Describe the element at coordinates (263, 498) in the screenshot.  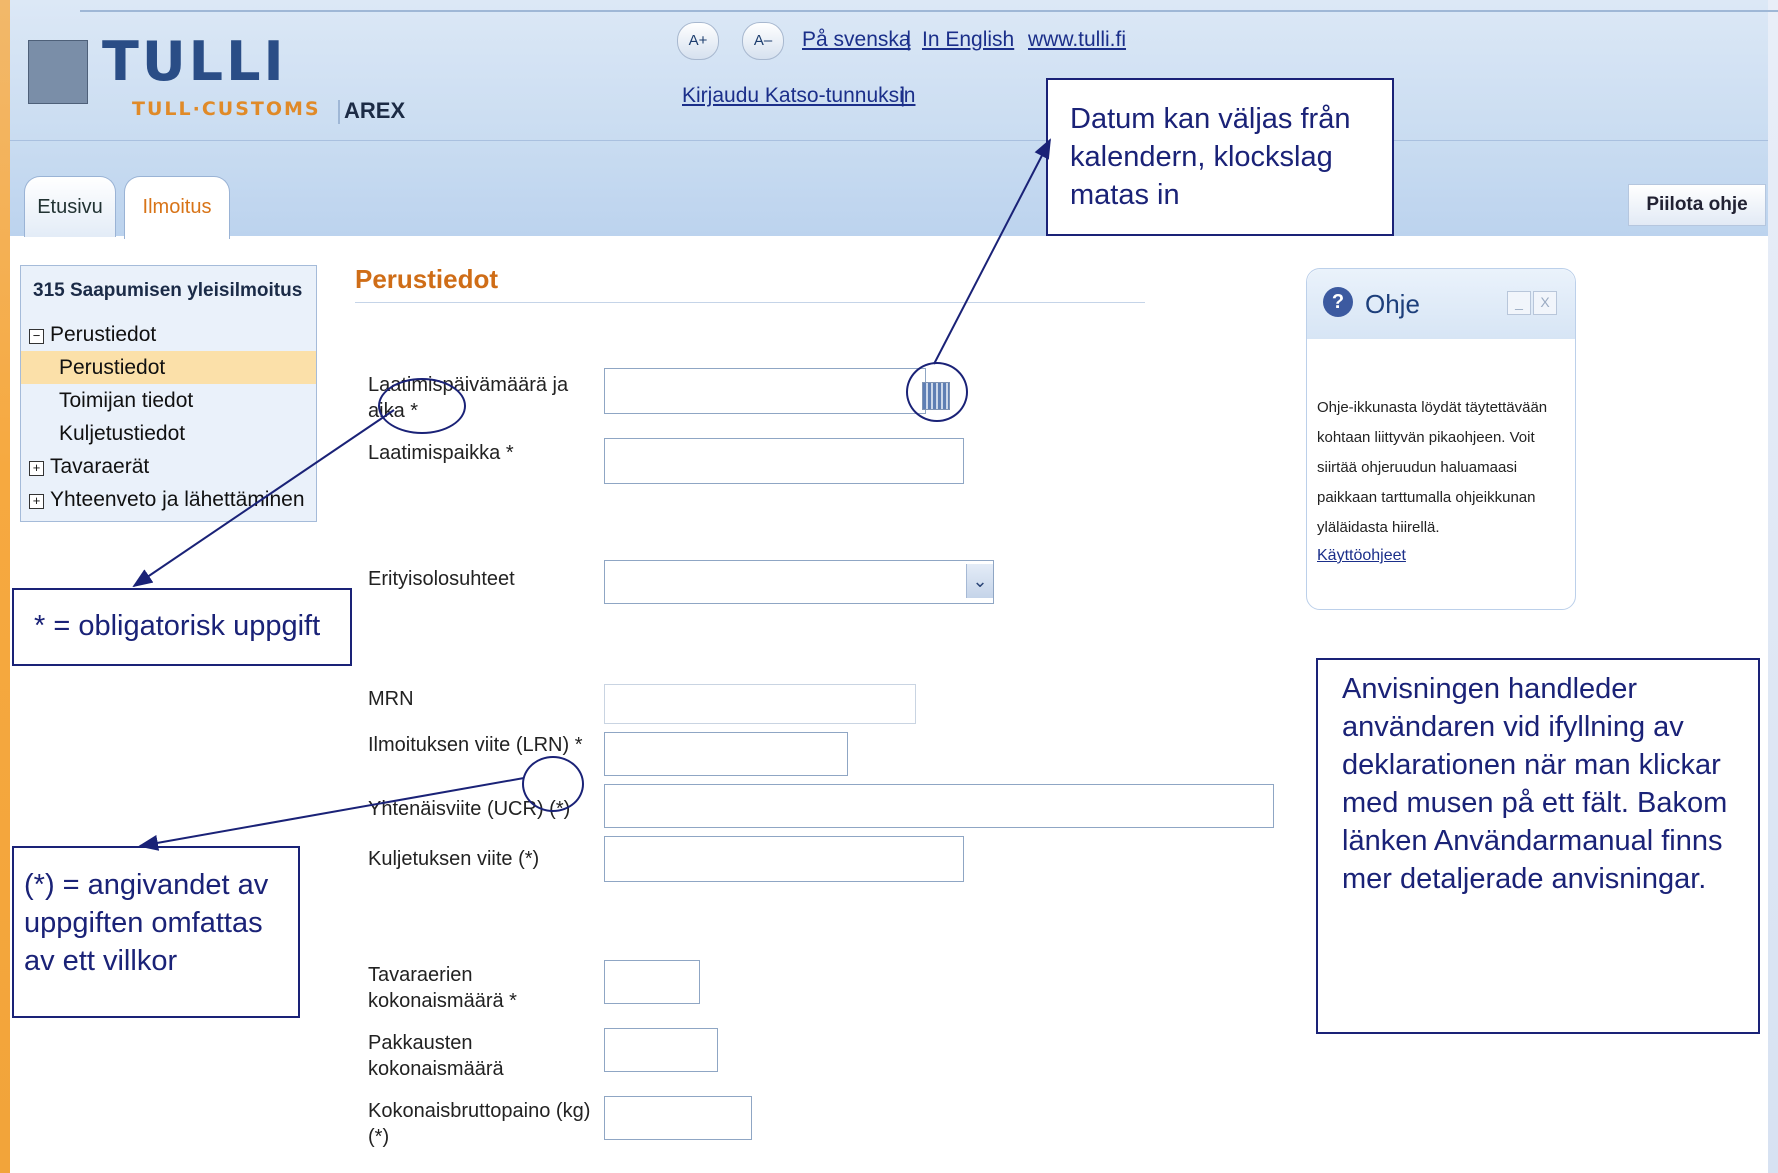
I see `mandatory-arrow` at that location.